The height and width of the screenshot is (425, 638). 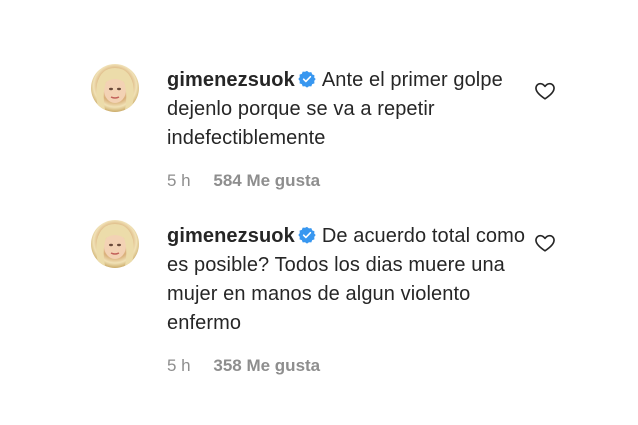 What do you see at coordinates (266, 180) in the screenshot?
I see `comment-like-count: 584 Me gusta` at bounding box center [266, 180].